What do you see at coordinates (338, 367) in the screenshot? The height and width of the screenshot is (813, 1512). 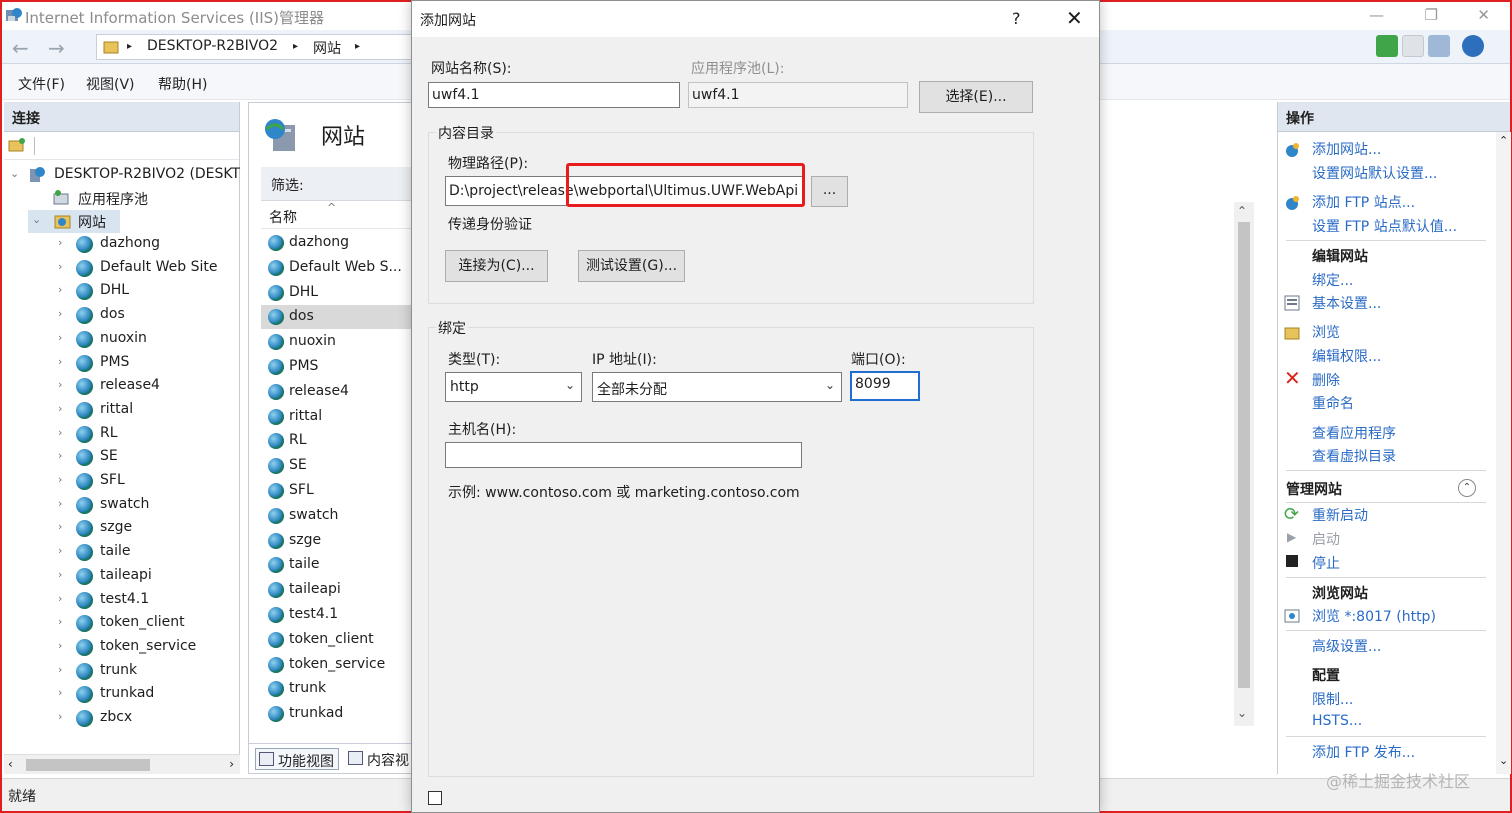 I see `list-item: PMS` at bounding box center [338, 367].